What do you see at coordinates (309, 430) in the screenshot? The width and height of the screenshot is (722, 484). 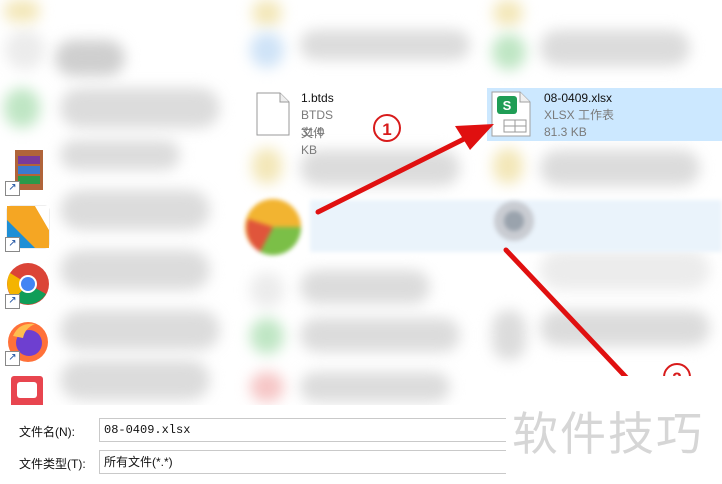 I see `filename-input: 08-0409.xlsx` at bounding box center [309, 430].